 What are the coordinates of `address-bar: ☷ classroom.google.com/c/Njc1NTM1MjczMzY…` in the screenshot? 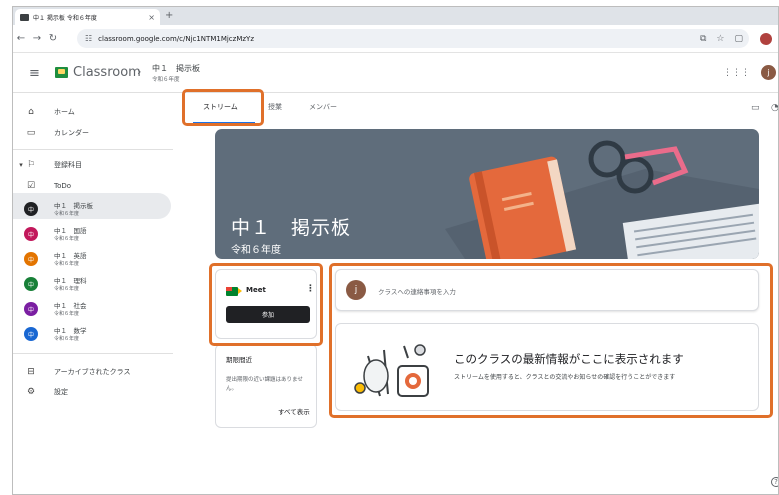 It's located at (413, 38).